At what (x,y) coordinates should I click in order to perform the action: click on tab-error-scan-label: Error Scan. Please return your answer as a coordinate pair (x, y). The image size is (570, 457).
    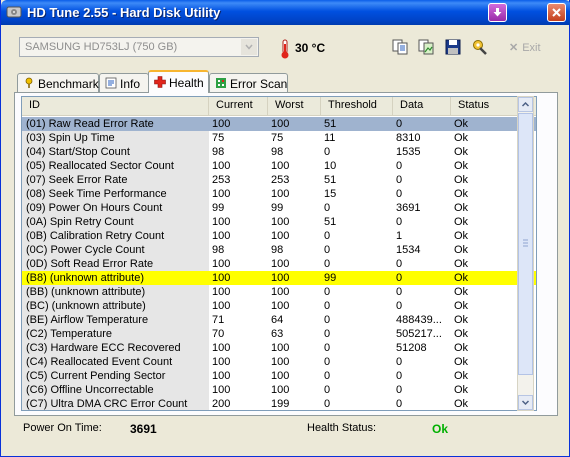
    Looking at the image, I should click on (259, 84).